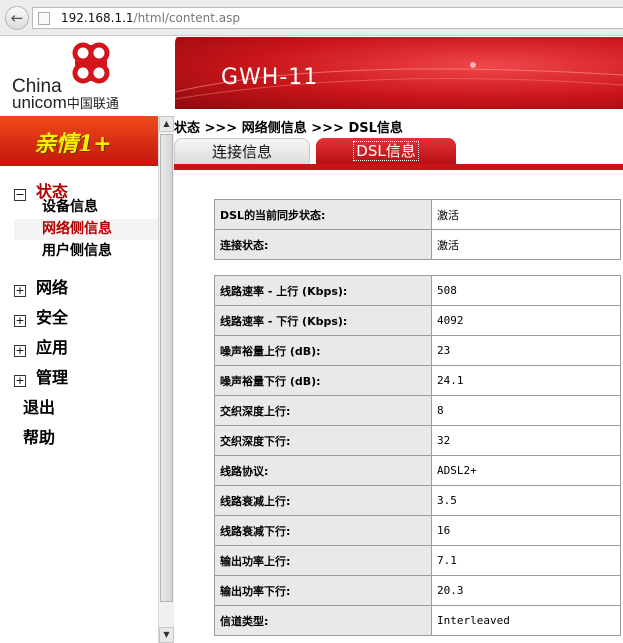  What do you see at coordinates (242, 151) in the screenshot?
I see `tab-connection-info: 连接信息` at bounding box center [242, 151].